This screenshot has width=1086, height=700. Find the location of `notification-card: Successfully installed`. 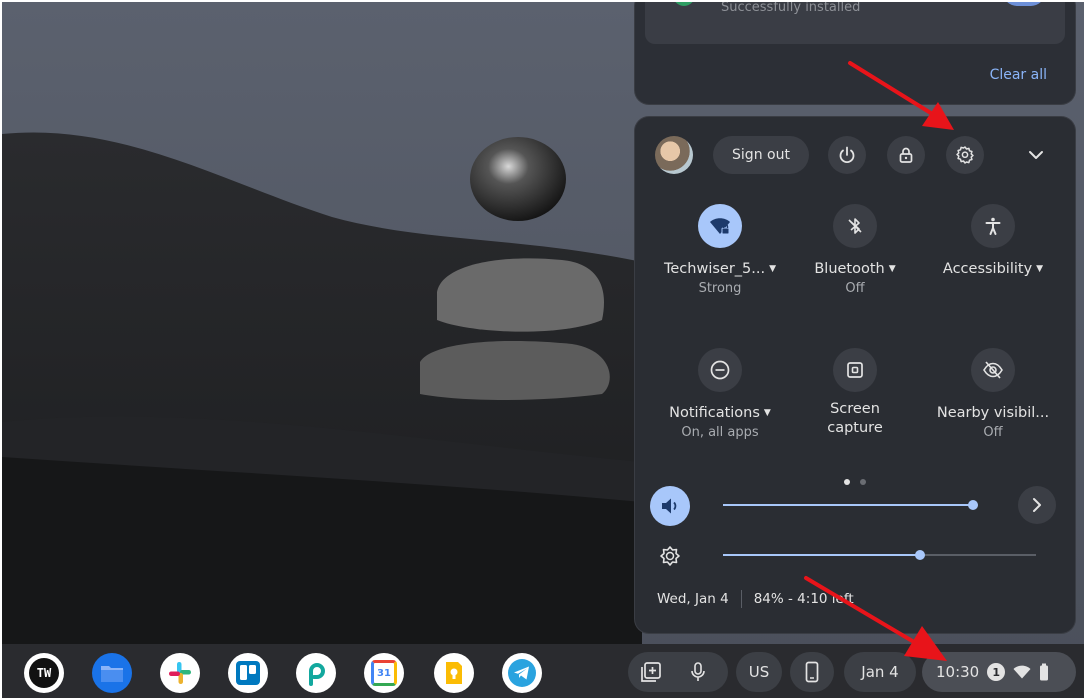

notification-card: Successfully installed is located at coordinates (855, 23).